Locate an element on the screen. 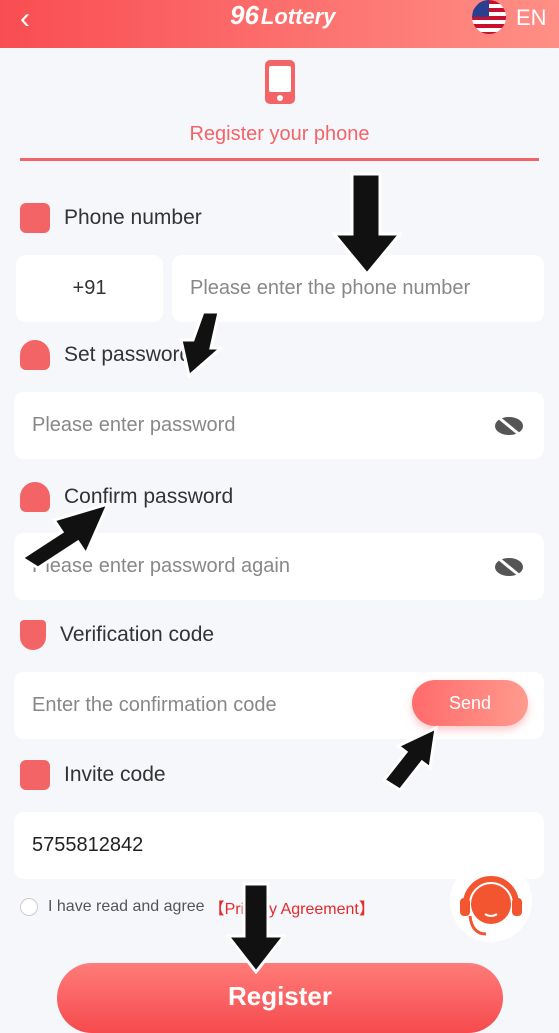 The image size is (559, 1033). logo-text: Lottery is located at coordinates (298, 16).